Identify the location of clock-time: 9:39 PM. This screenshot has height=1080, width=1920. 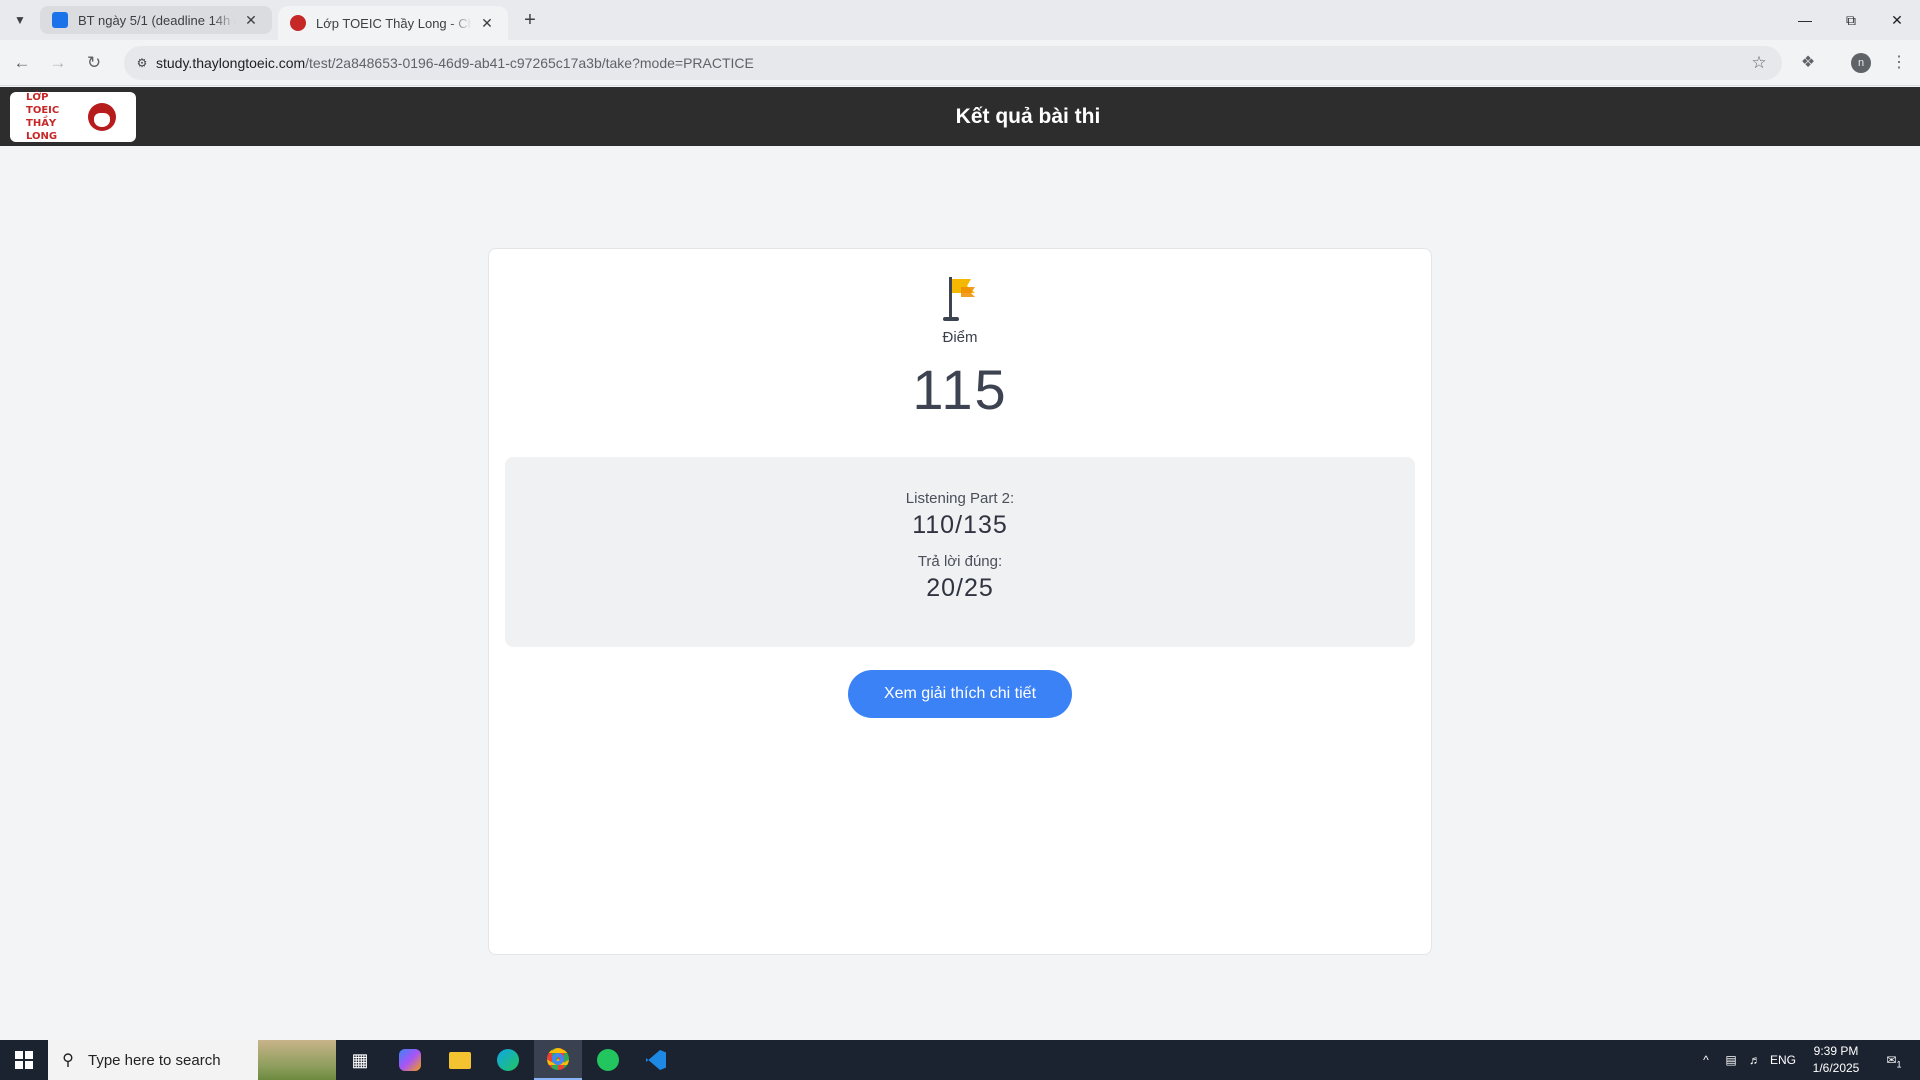
(1836, 1051).